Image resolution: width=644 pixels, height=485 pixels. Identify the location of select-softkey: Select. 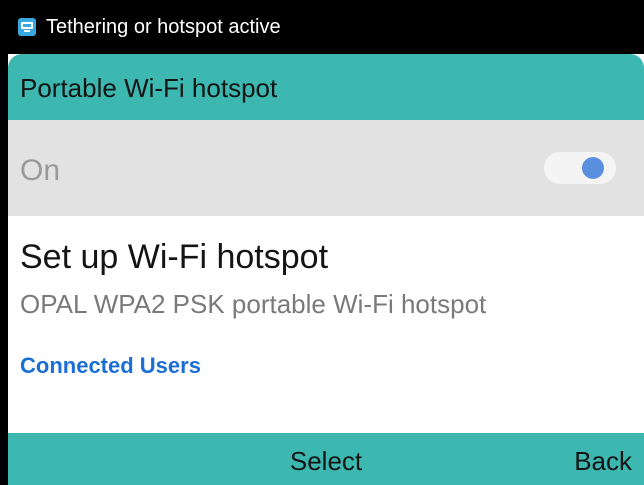
(326, 461).